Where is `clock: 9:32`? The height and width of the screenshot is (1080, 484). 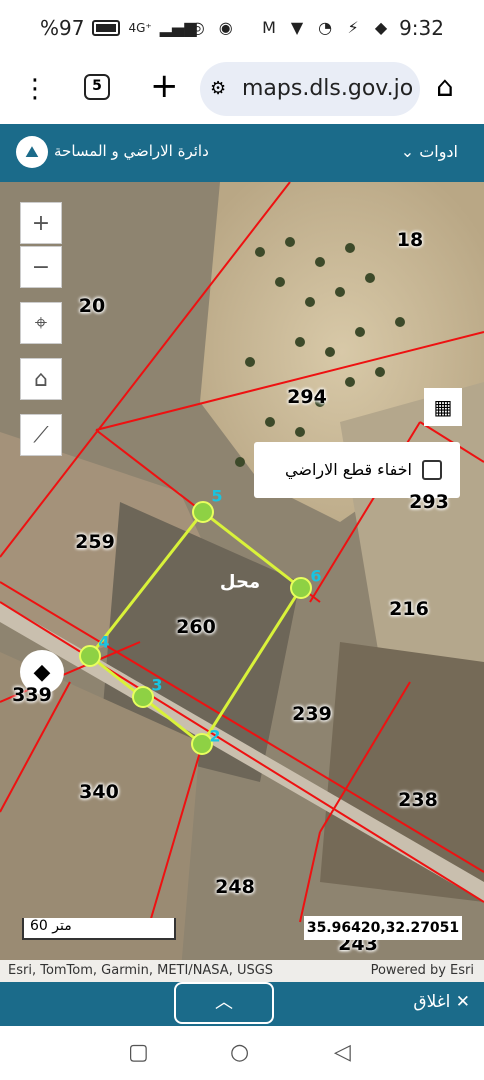
clock: 9:32 is located at coordinates (421, 28).